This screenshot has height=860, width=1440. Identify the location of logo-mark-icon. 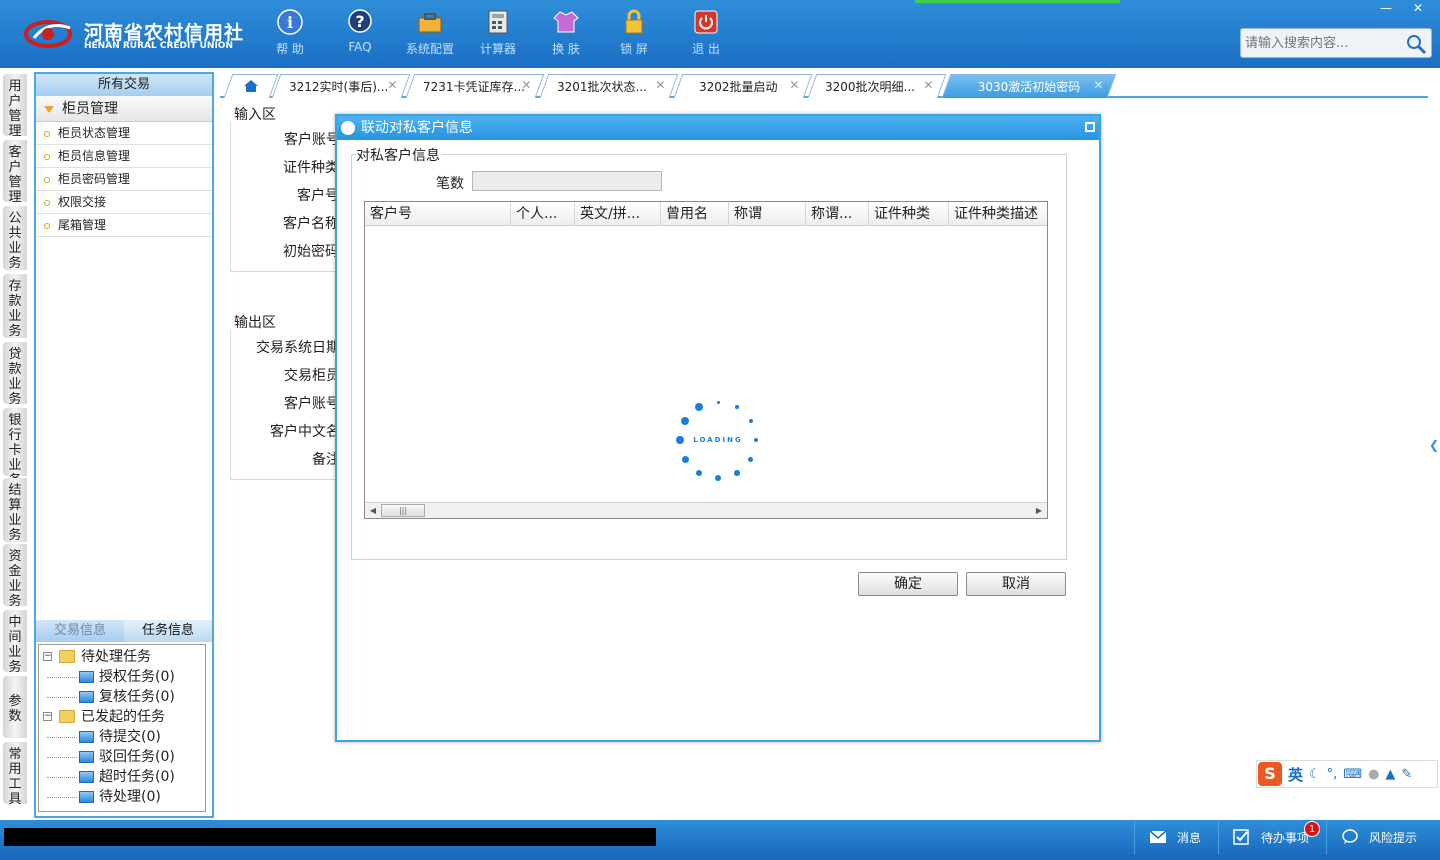
(48, 34).